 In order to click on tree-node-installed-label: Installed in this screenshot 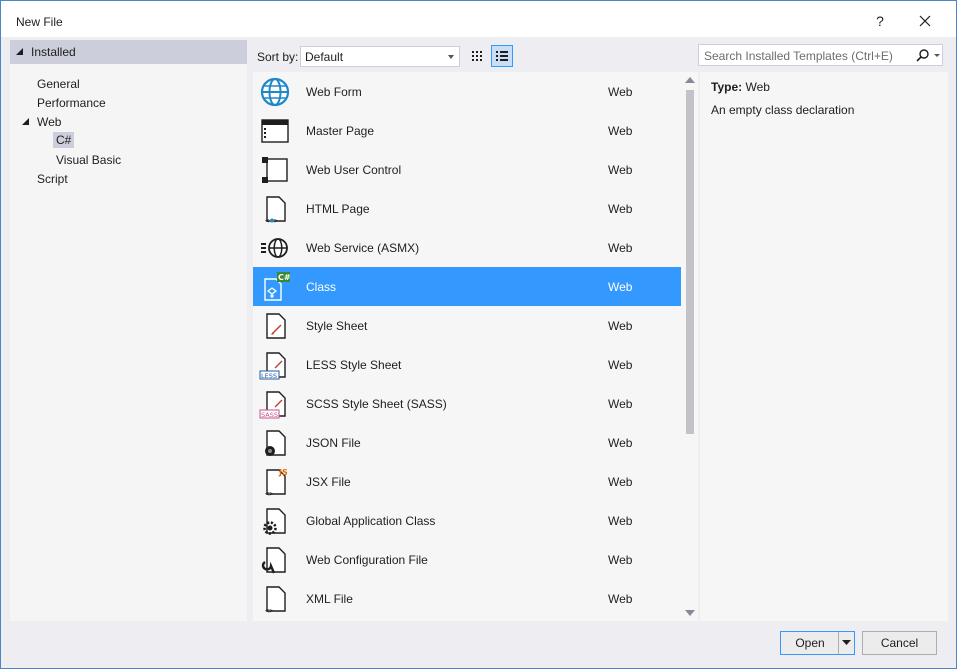, I will do `click(53, 52)`.